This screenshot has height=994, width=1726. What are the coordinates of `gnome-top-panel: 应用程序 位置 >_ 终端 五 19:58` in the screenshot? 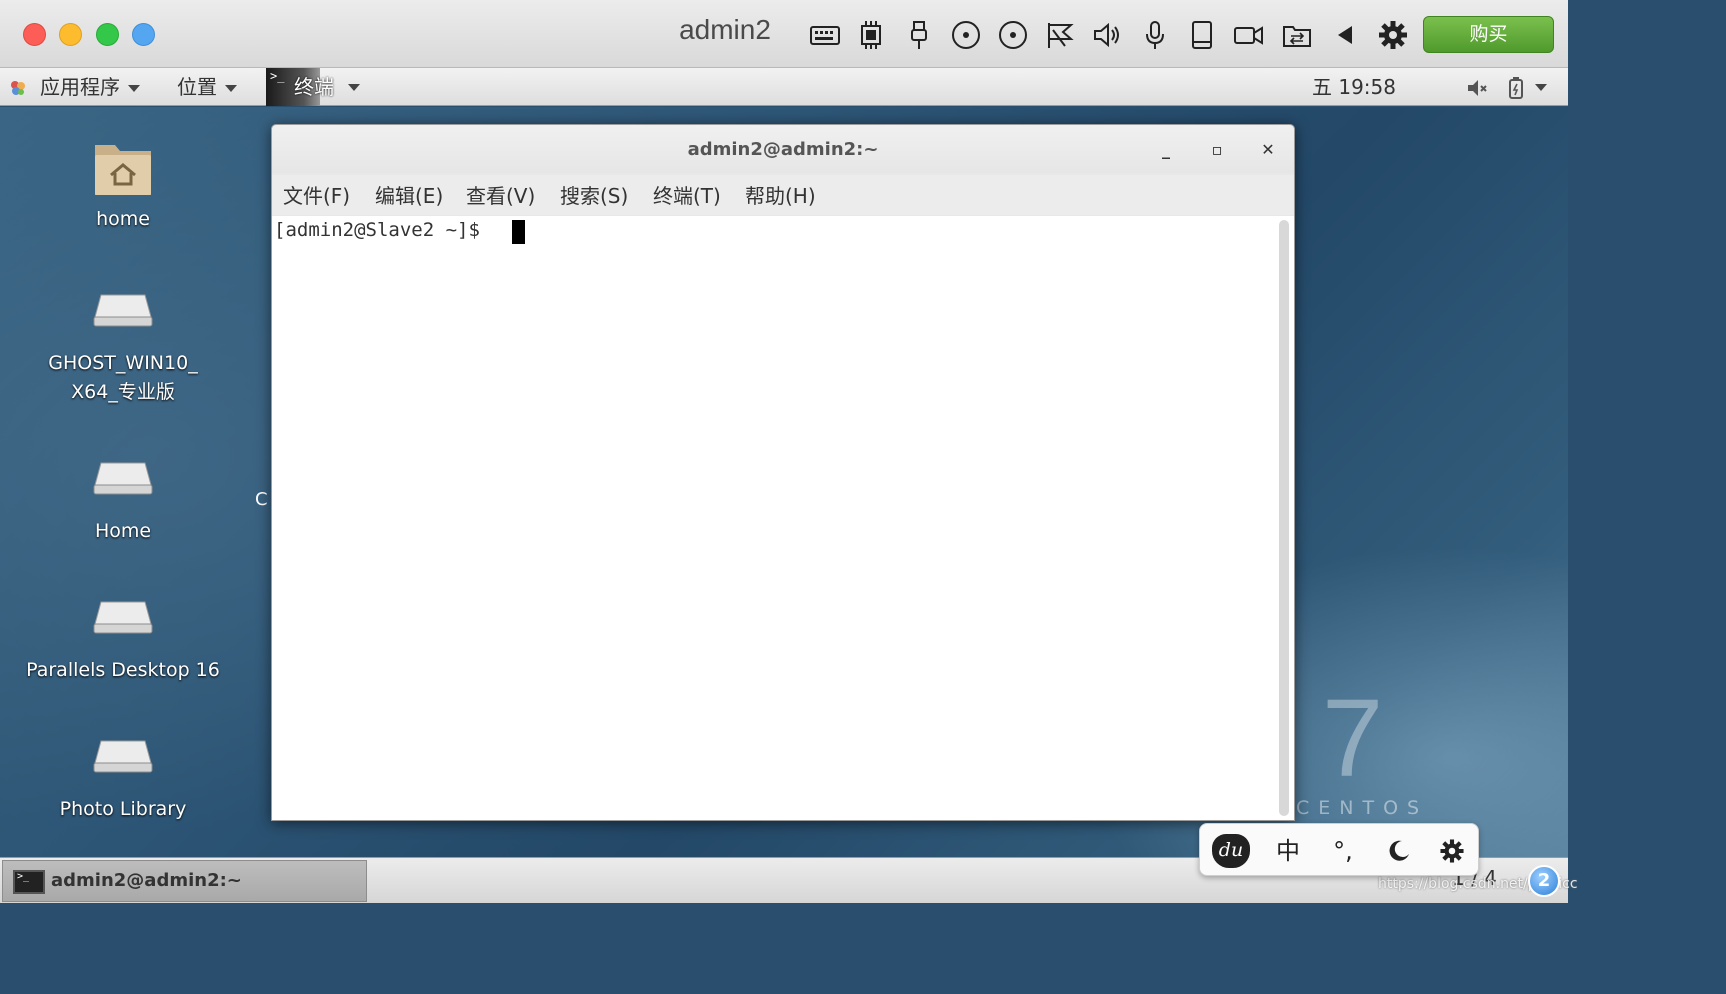 It's located at (784, 87).